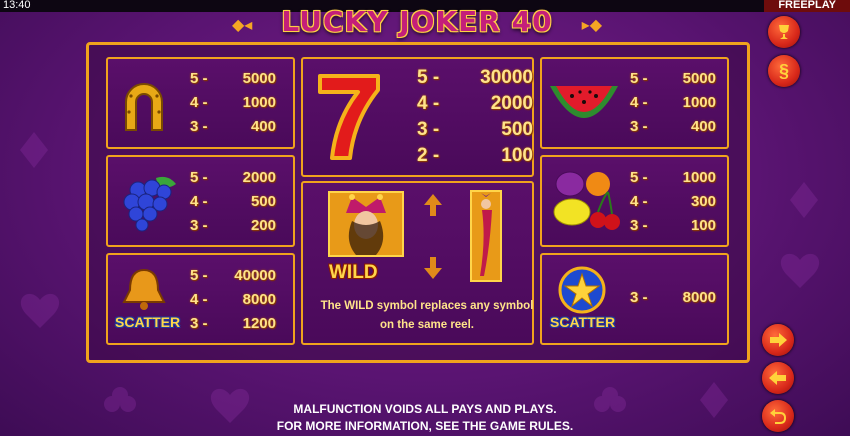  What do you see at coordinates (807, 5) in the screenshot?
I see `freeplay-label: FREEPLAY` at bounding box center [807, 5].